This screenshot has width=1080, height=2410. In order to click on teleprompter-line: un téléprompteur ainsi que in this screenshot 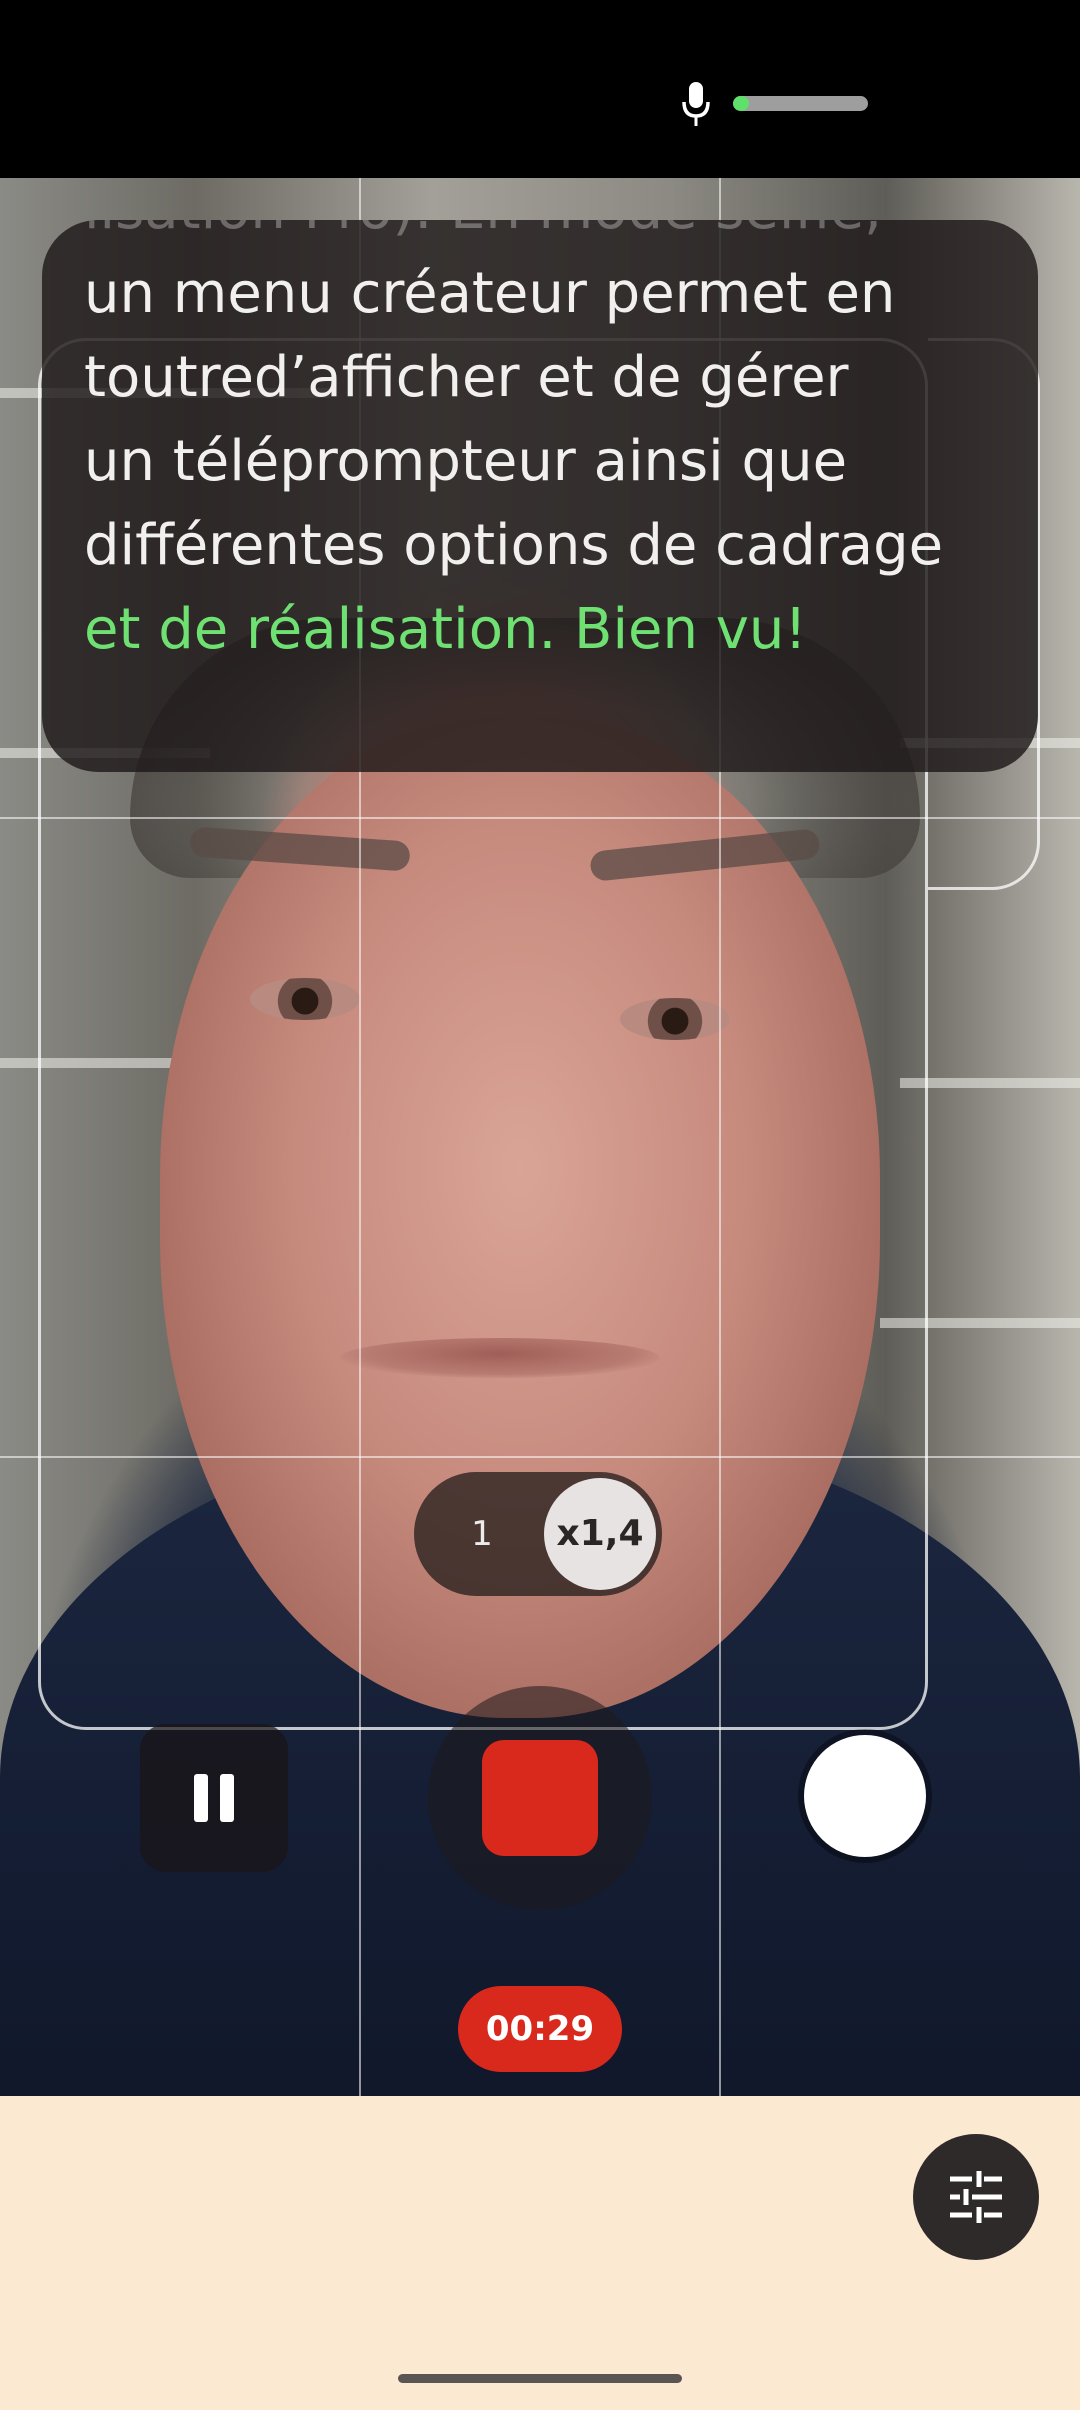, I will do `click(466, 461)`.